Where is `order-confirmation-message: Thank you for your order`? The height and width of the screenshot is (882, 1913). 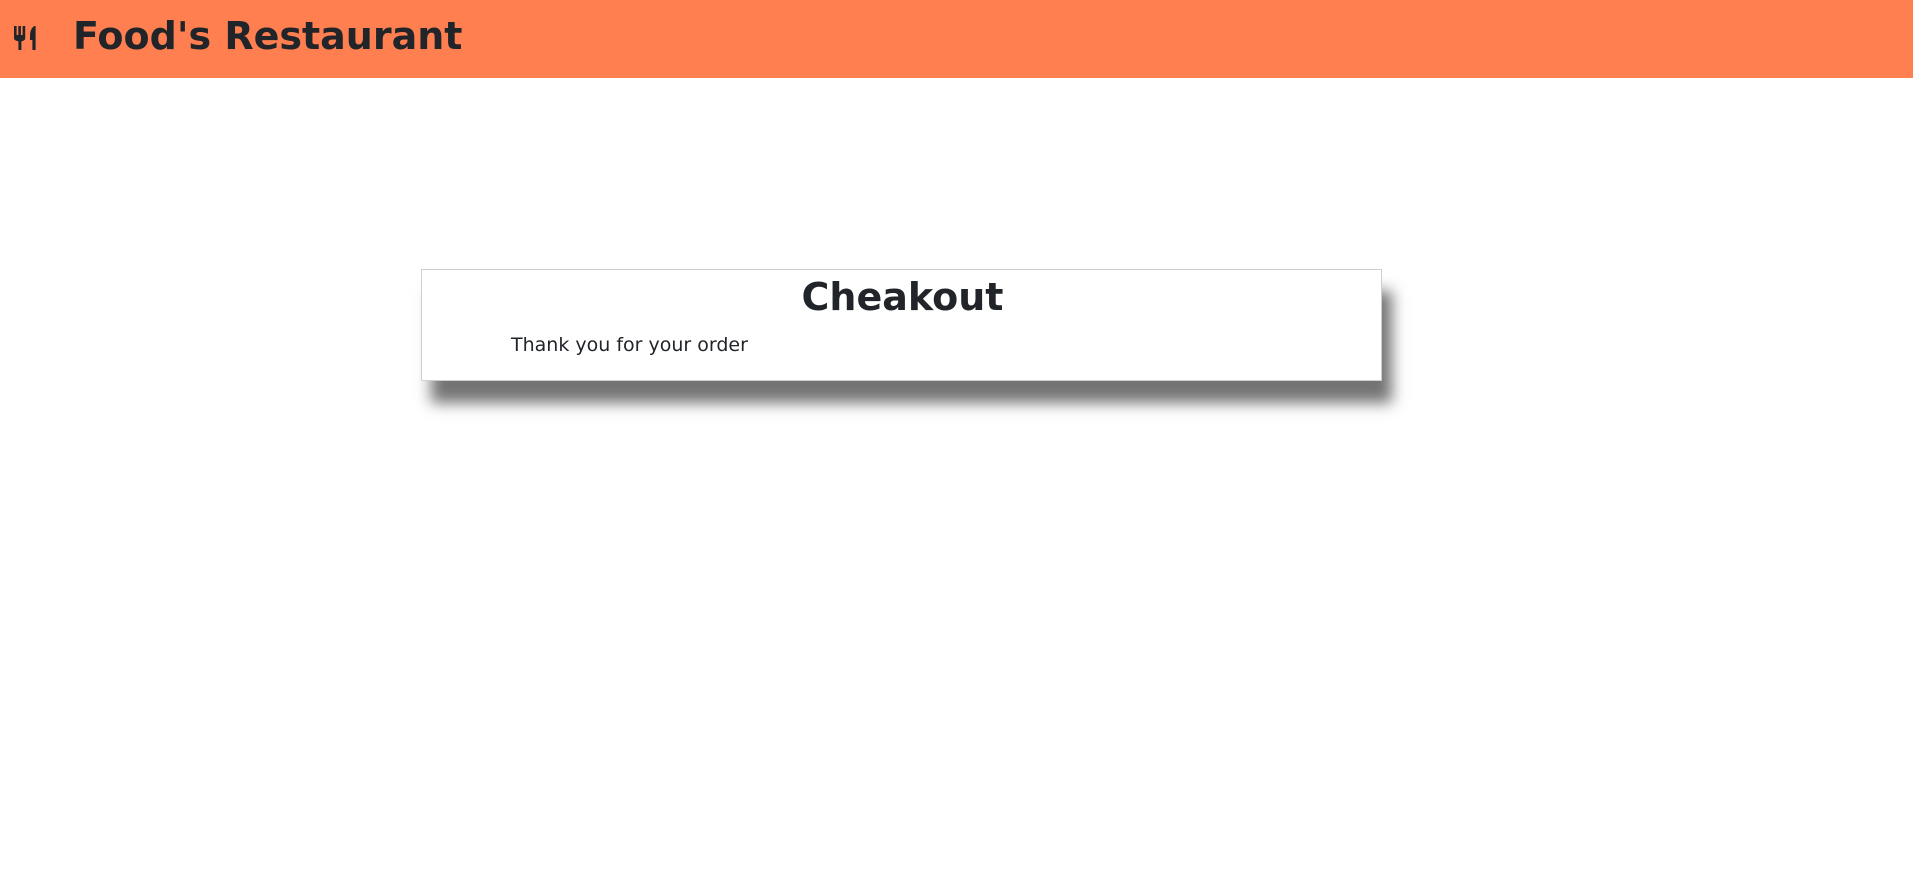 order-confirmation-message: Thank you for your order is located at coordinates (629, 345).